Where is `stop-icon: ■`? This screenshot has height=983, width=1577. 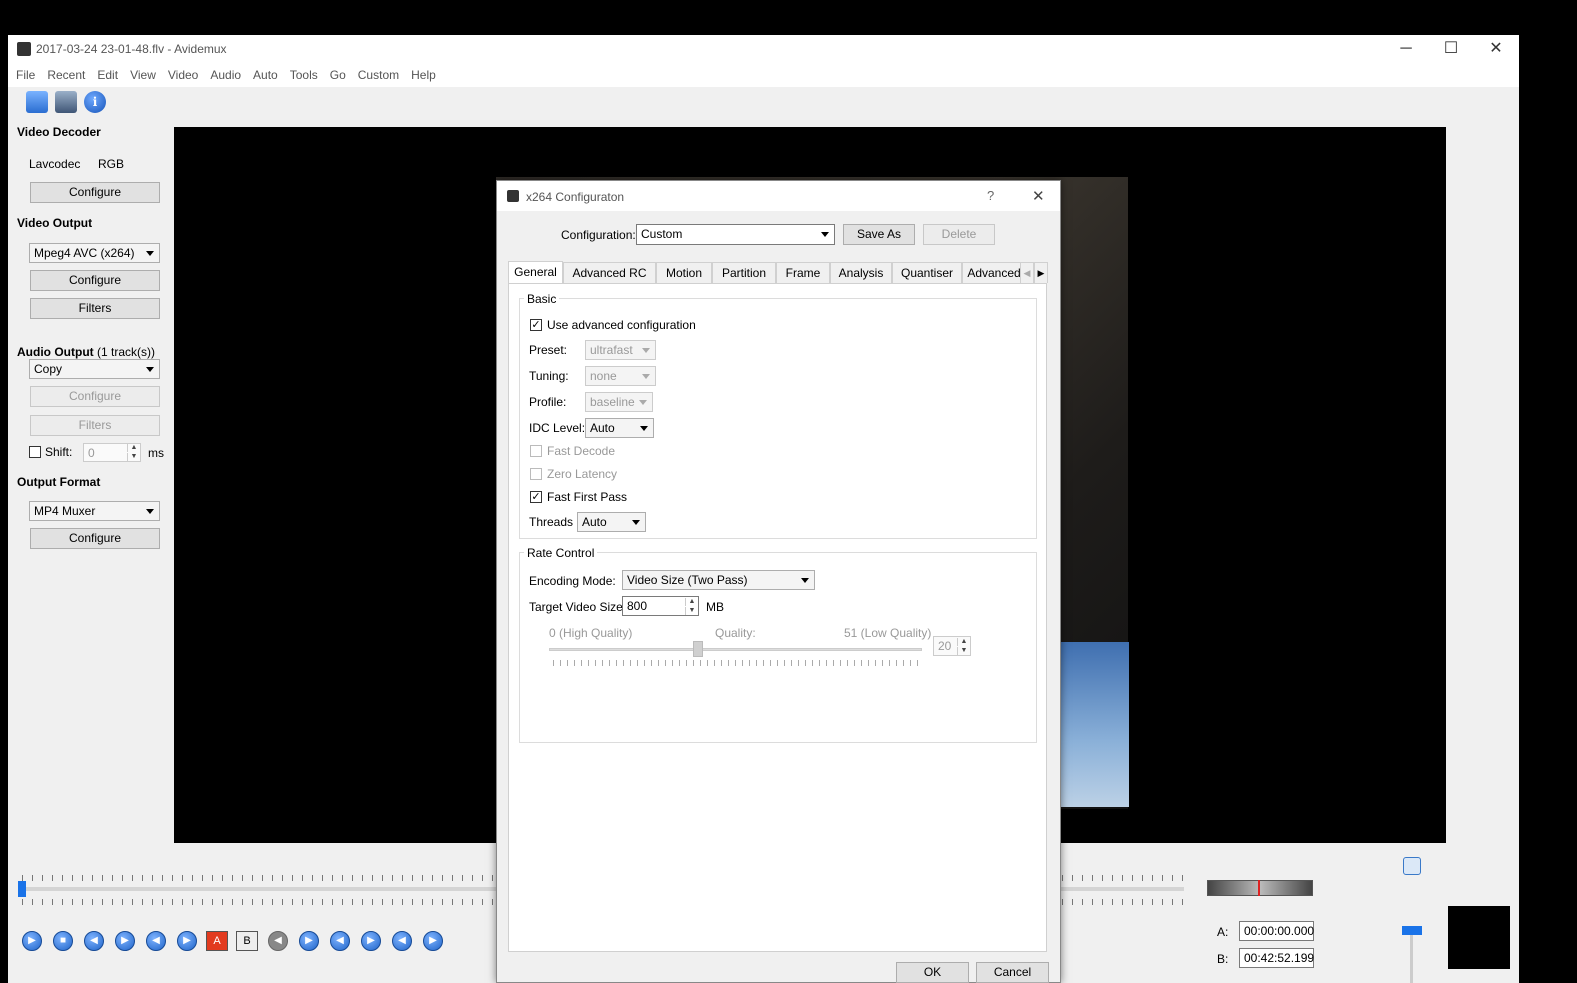 stop-icon: ■ is located at coordinates (63, 941).